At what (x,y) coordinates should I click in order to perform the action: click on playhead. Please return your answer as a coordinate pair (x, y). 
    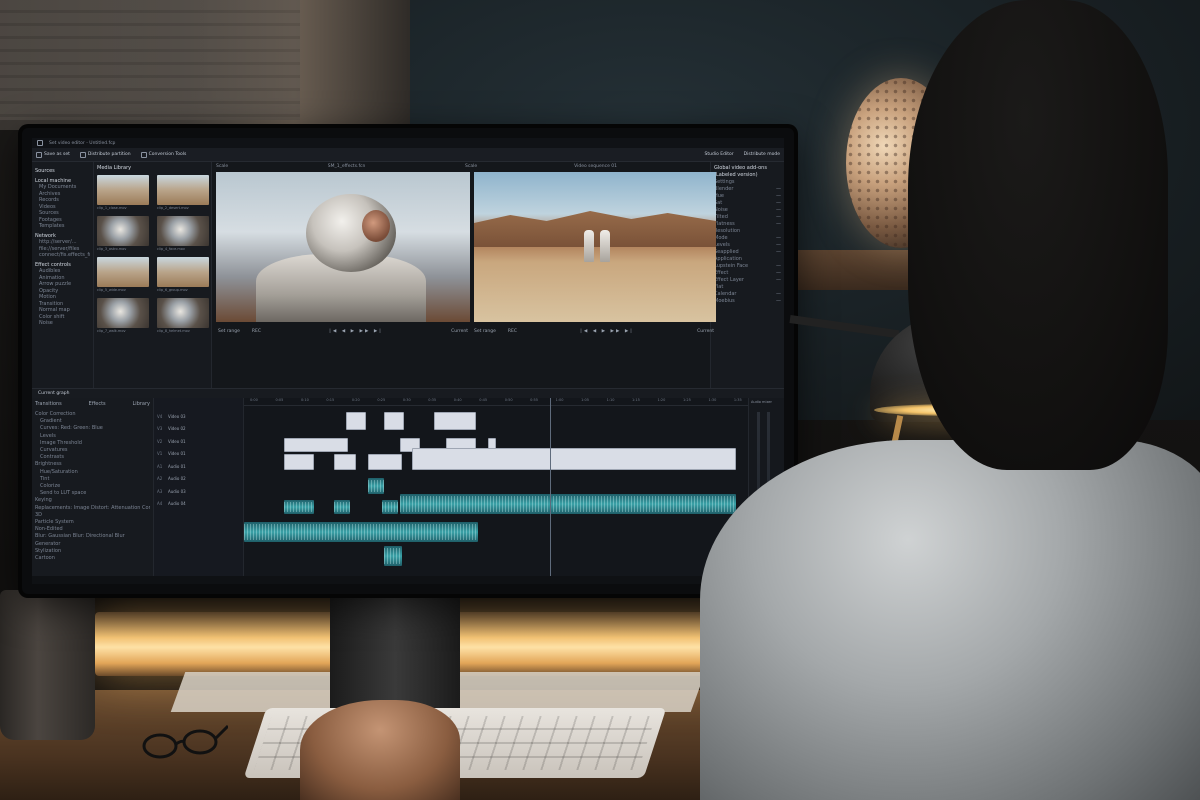
    Looking at the image, I should click on (550, 487).